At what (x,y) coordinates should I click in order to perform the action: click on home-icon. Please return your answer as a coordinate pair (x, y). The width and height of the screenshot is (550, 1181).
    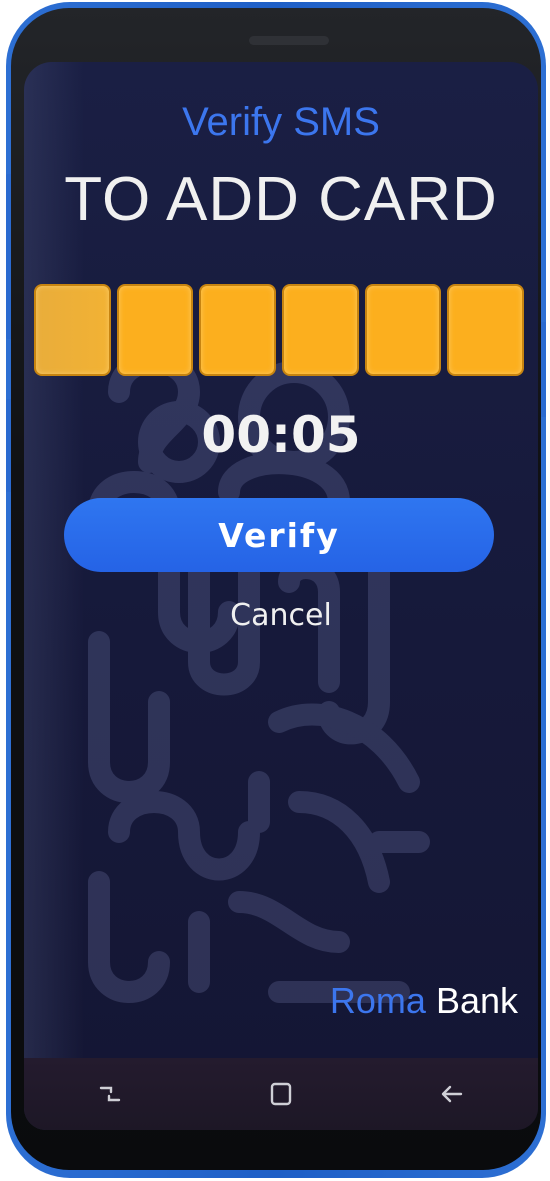
    Looking at the image, I should click on (281, 1094).